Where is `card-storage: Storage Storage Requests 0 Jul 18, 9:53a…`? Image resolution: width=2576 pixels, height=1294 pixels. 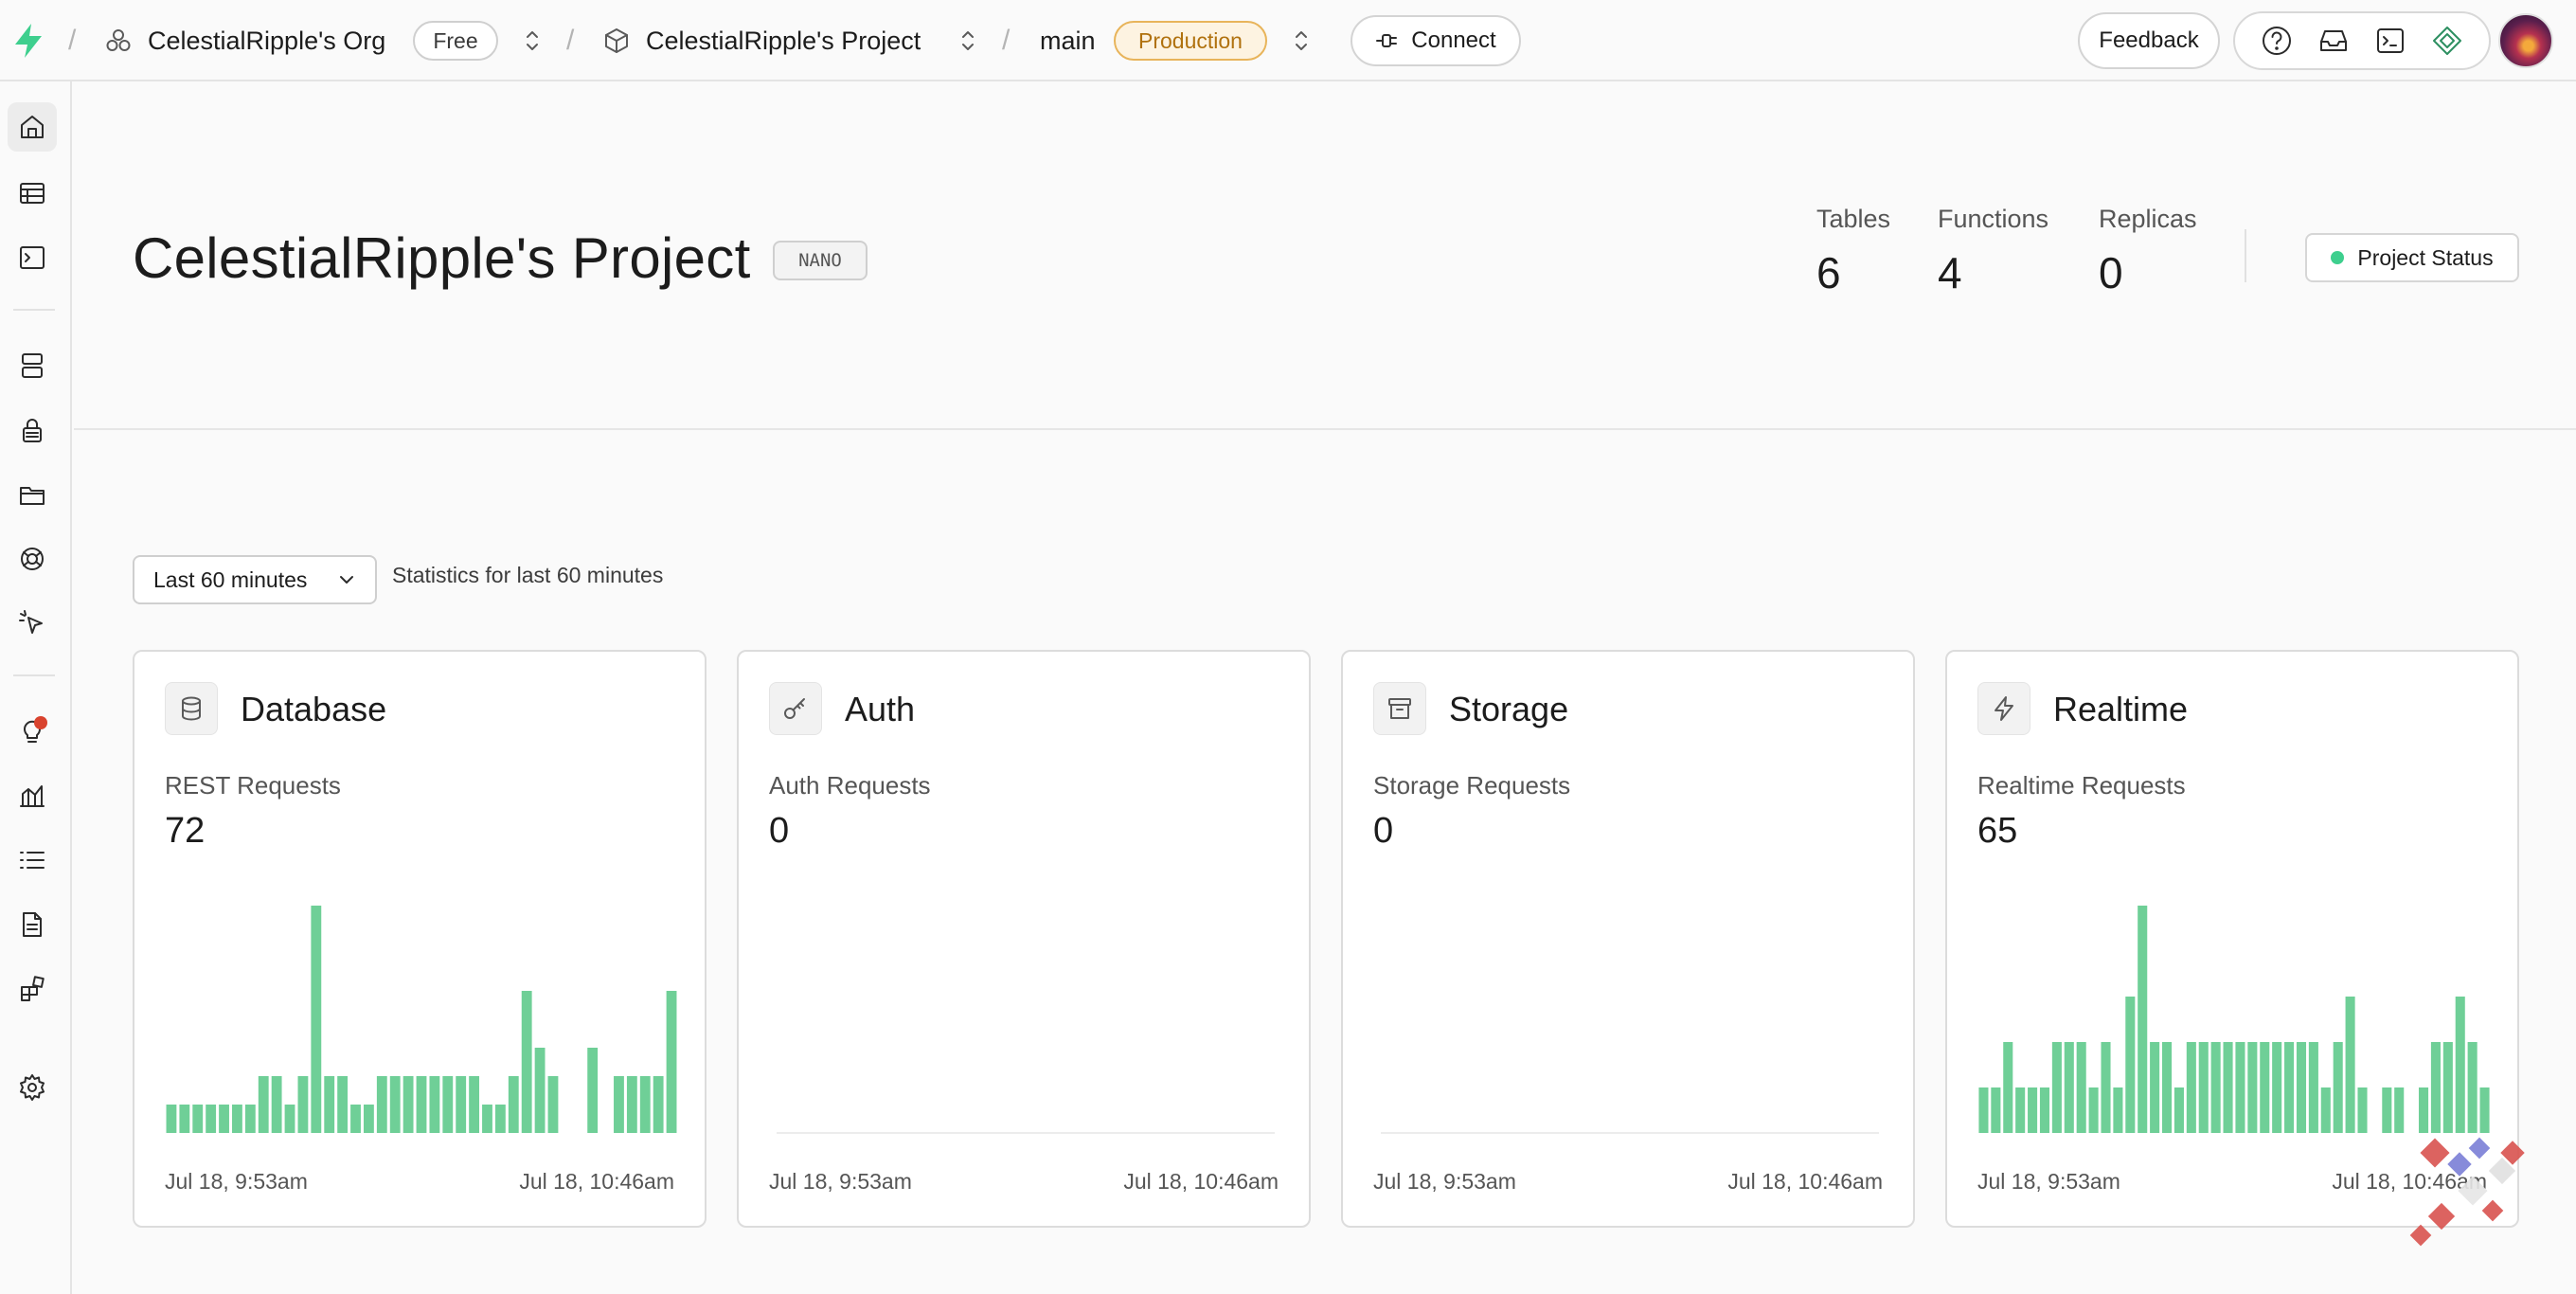 card-storage: Storage Storage Requests 0 Jul 18, 9:53a… is located at coordinates (1628, 939).